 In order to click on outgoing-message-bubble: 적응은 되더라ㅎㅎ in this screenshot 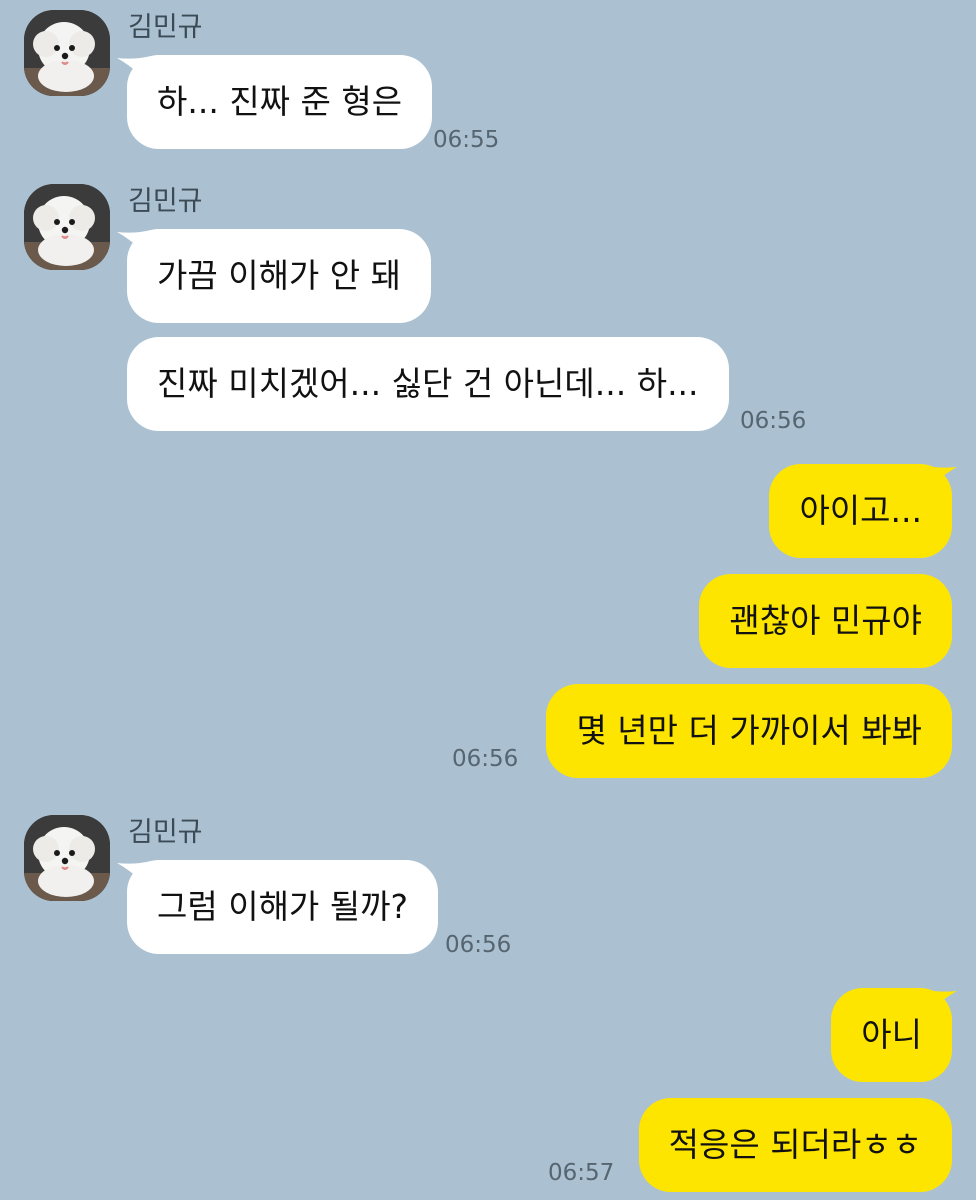, I will do `click(795, 1145)`.